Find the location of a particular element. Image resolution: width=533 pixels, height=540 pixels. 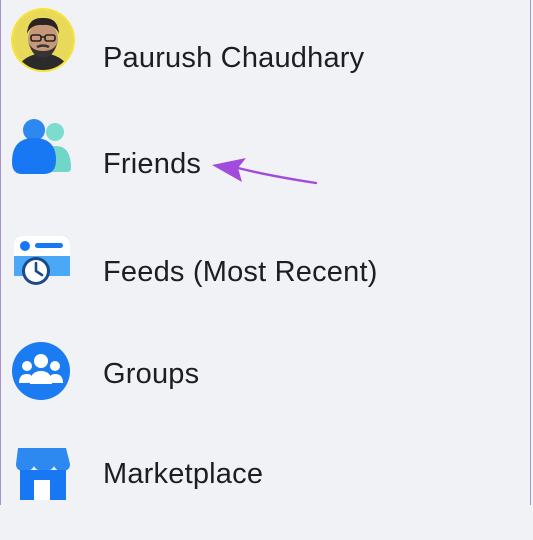

feeds-clock-icon is located at coordinates (41, 259).